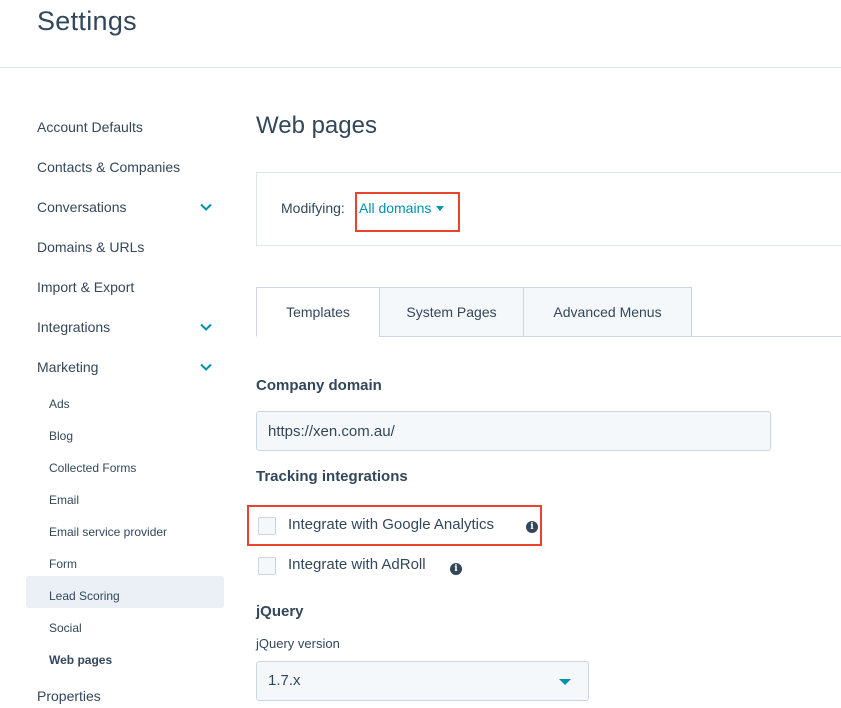 Image resolution: width=841 pixels, height=708 pixels. What do you see at coordinates (134, 468) in the screenshot?
I see `sidebar-subitem-collected-forms: Collected Forms` at bounding box center [134, 468].